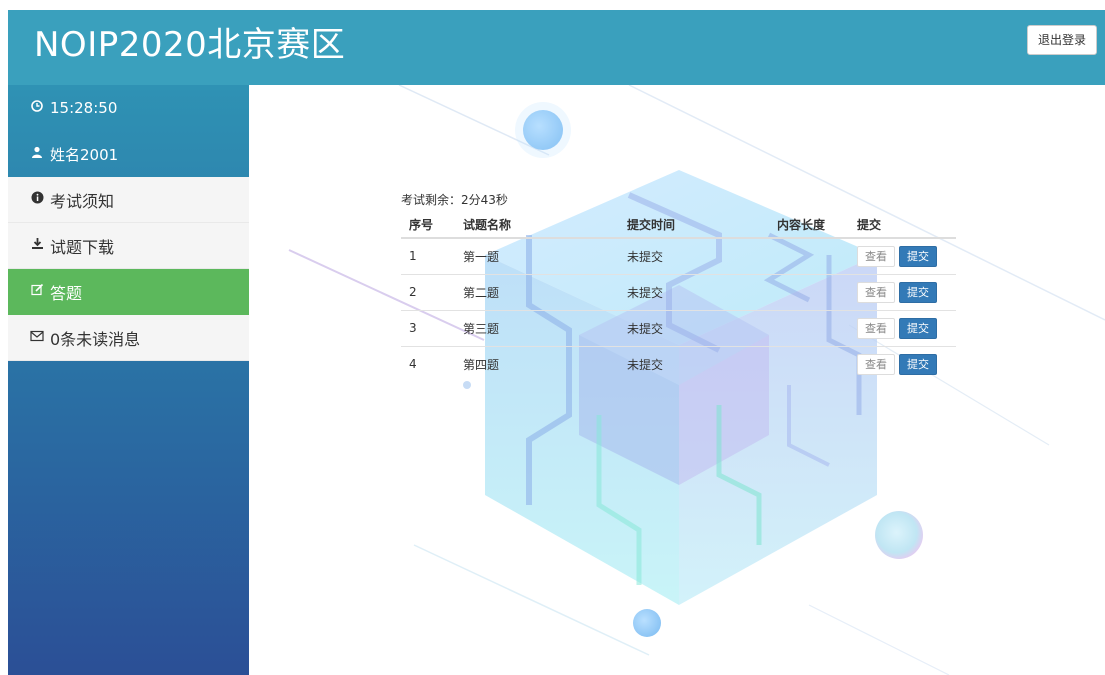  I want to click on time-remaining: 考试剩余：2分43秒, so click(454, 200).